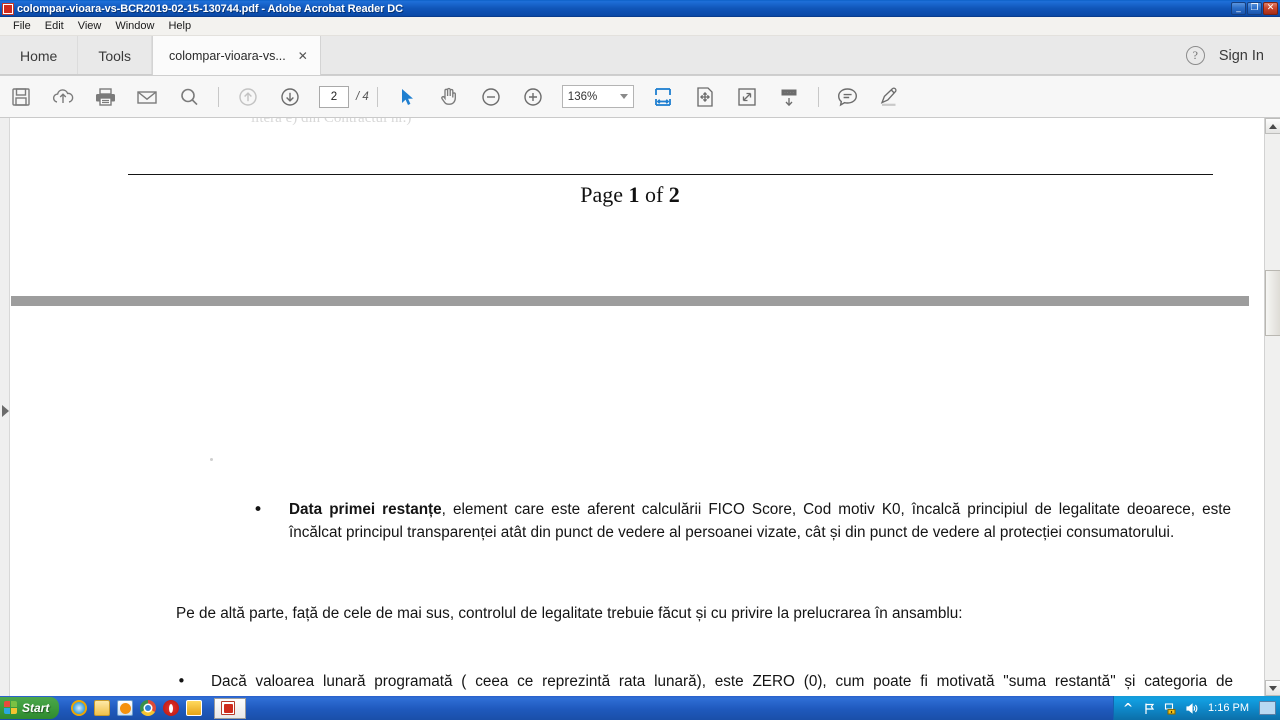 This screenshot has width=1280, height=720. What do you see at coordinates (218, 96) in the screenshot?
I see `toolbar-divider` at bounding box center [218, 96].